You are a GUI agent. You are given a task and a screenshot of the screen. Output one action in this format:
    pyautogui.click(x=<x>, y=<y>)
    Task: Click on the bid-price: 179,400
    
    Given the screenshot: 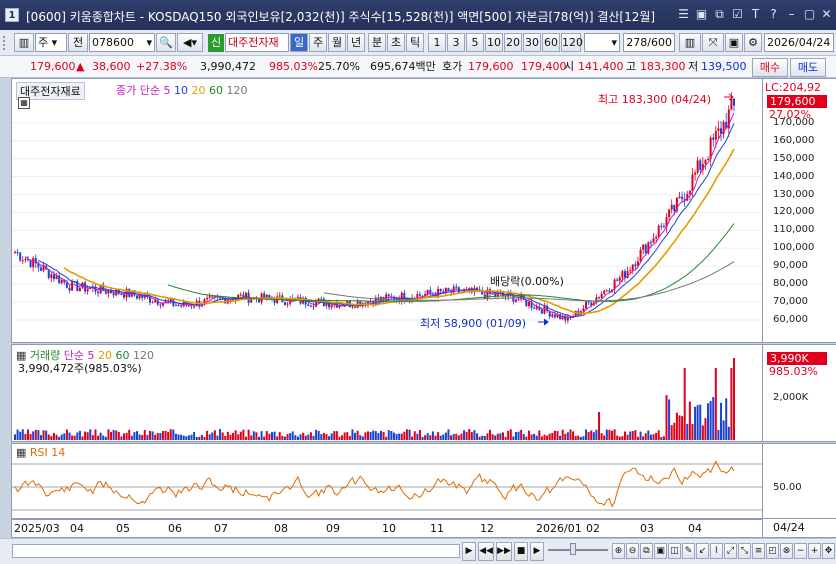 What is the action you would take?
    pyautogui.click(x=544, y=66)
    